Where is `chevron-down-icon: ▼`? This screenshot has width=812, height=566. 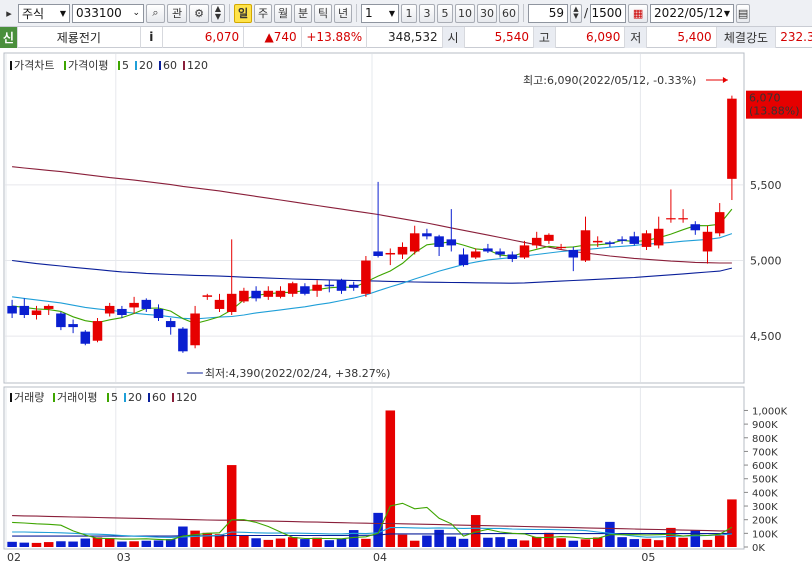
chevron-down-icon: ▼ is located at coordinates (62, 13).